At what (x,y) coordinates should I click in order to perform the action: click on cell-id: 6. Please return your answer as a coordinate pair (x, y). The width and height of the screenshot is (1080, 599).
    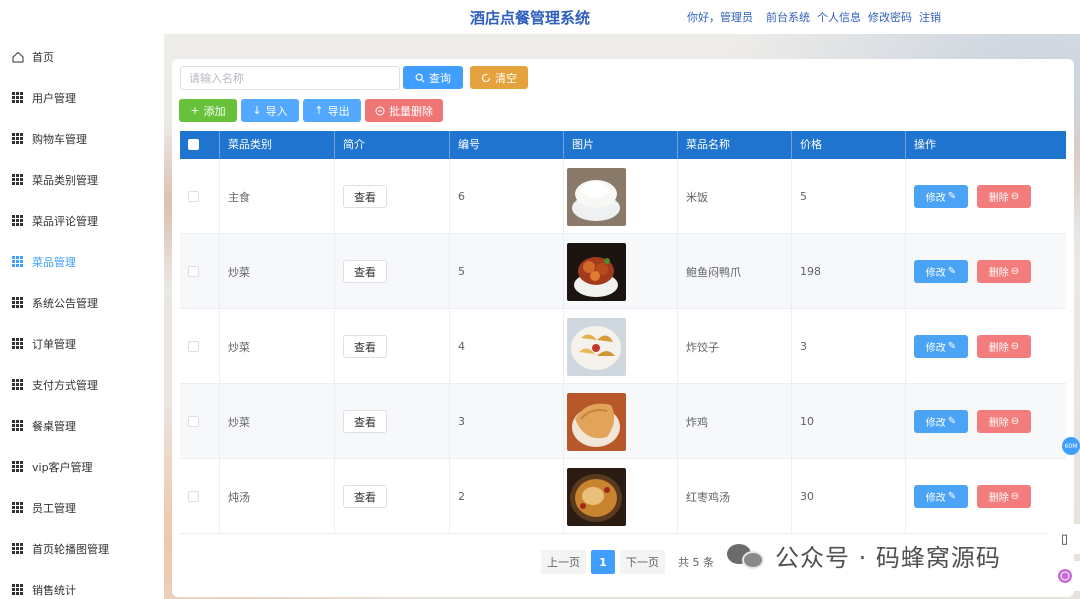
    Looking at the image, I should click on (461, 196).